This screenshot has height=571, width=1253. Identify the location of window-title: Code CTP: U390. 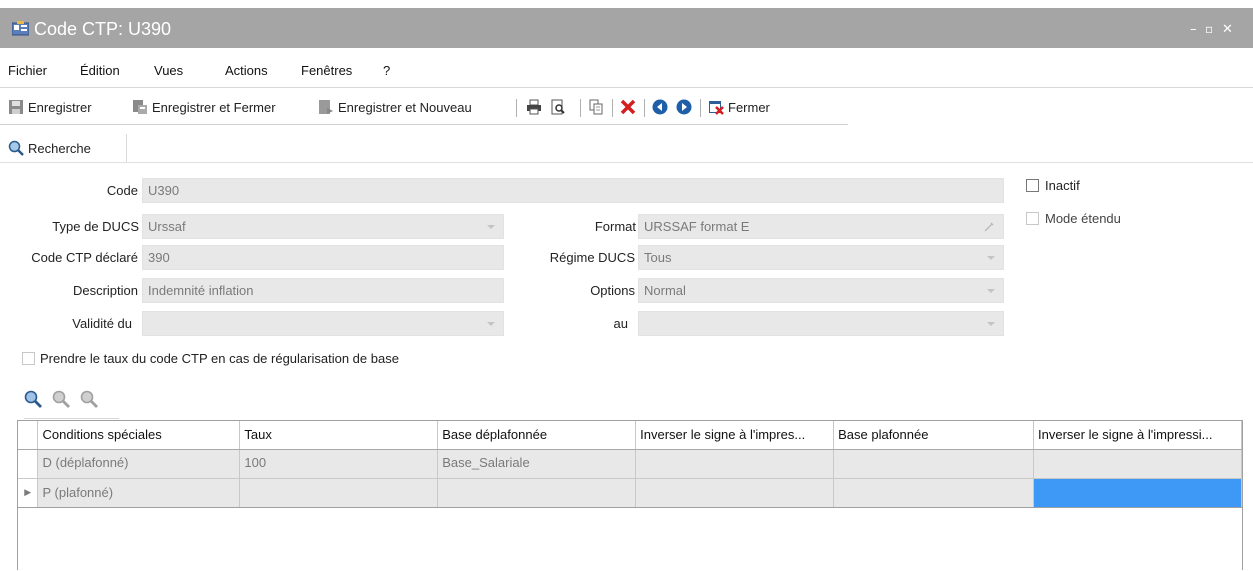
(103, 29).